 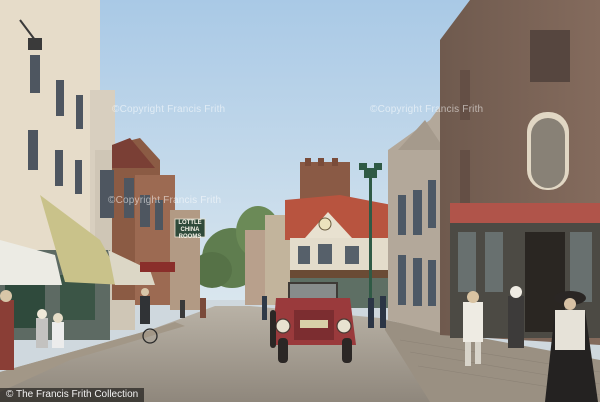 I want to click on sign-line-2: CHINA, so click(x=190, y=230).